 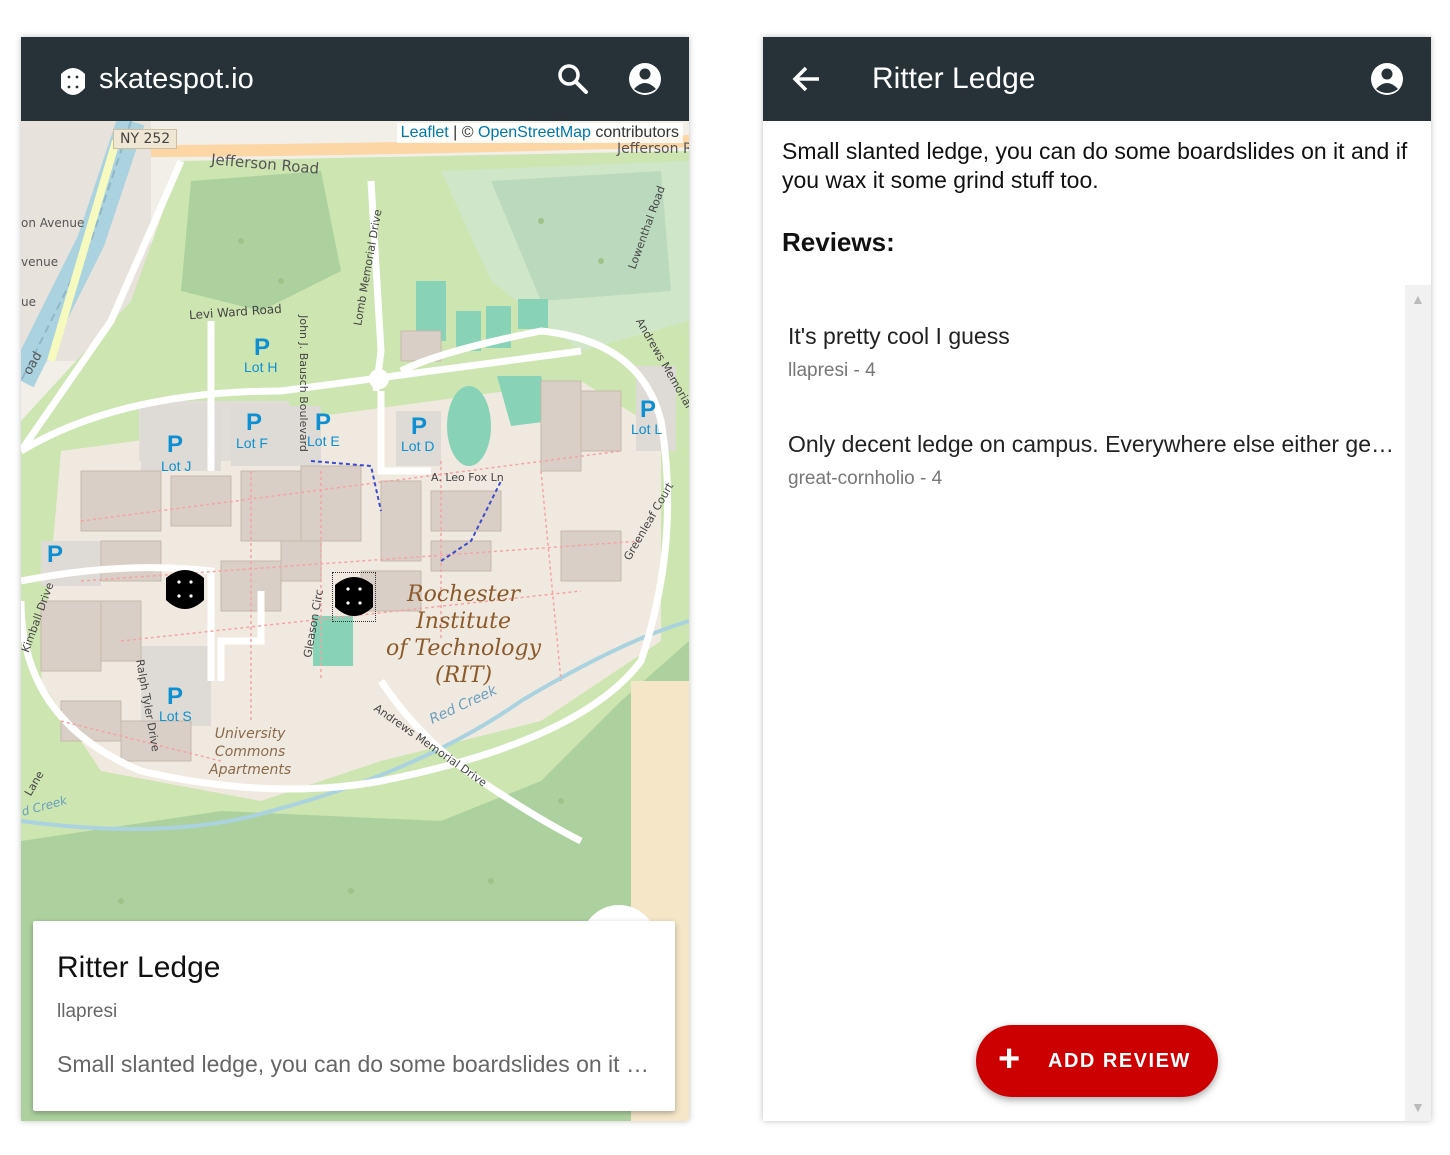 I want to click on spot-title: Ritter Ledge, so click(x=139, y=967).